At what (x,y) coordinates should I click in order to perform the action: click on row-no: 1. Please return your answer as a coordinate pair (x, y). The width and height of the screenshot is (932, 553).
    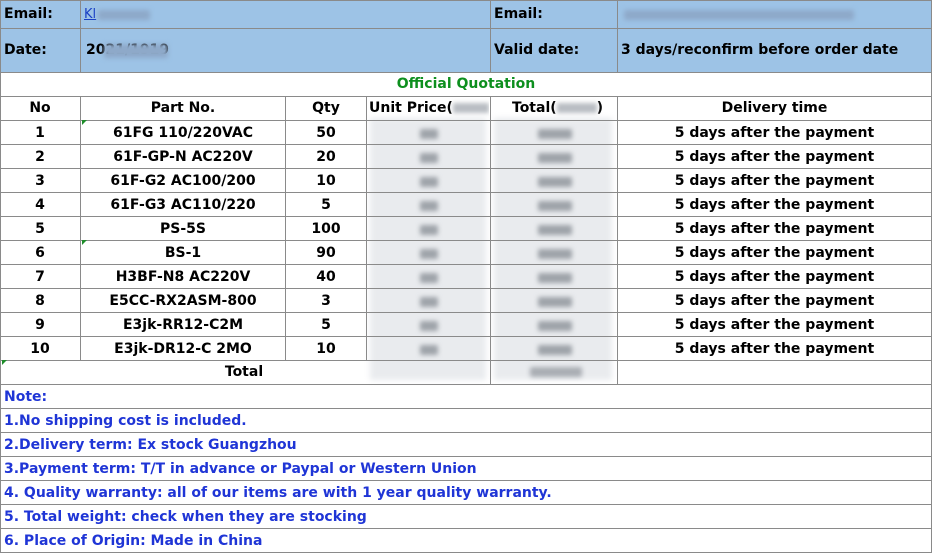
    Looking at the image, I should click on (40, 133).